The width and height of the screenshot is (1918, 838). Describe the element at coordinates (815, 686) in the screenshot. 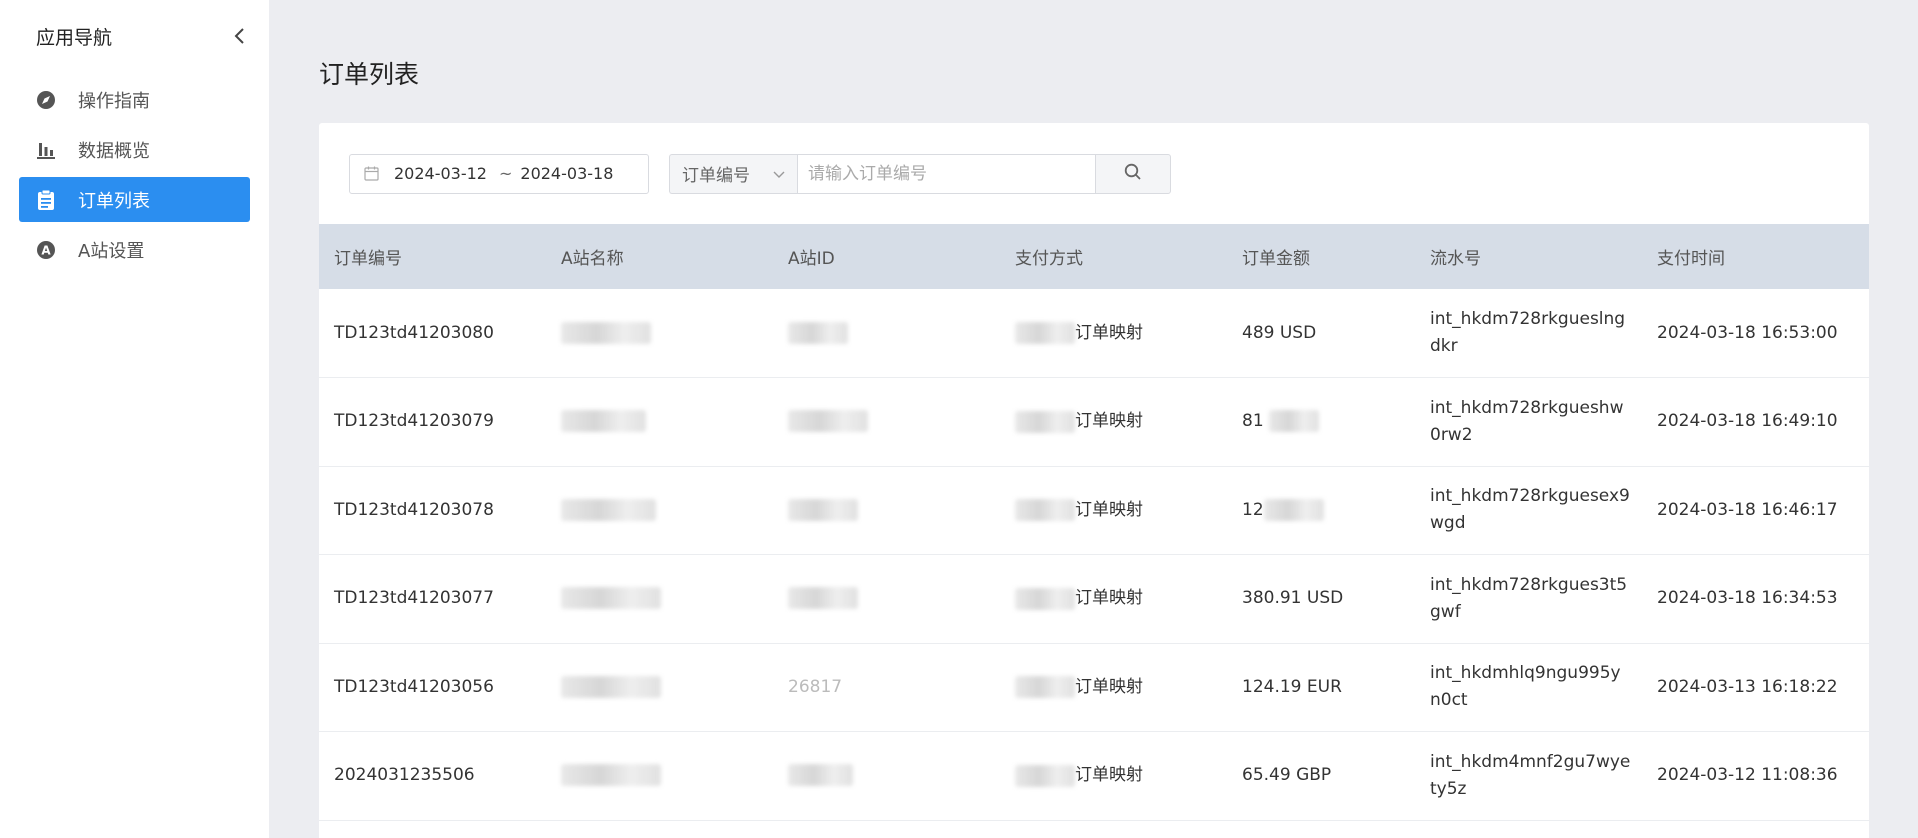

I see `site-id-cell: 26817` at that location.